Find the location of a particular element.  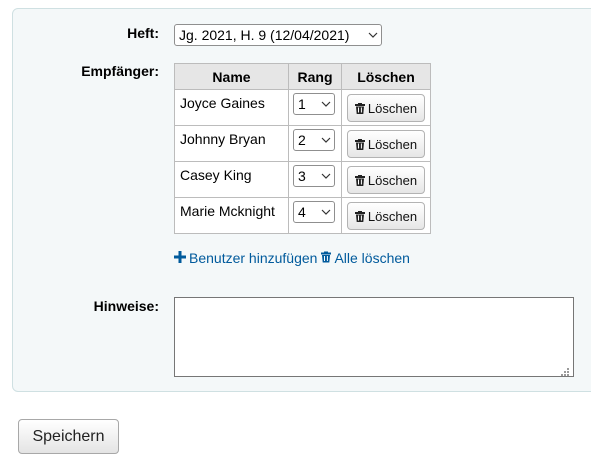

issue-select: Jg. 2021, H. 9 (12/04/2021) is located at coordinates (278, 35).